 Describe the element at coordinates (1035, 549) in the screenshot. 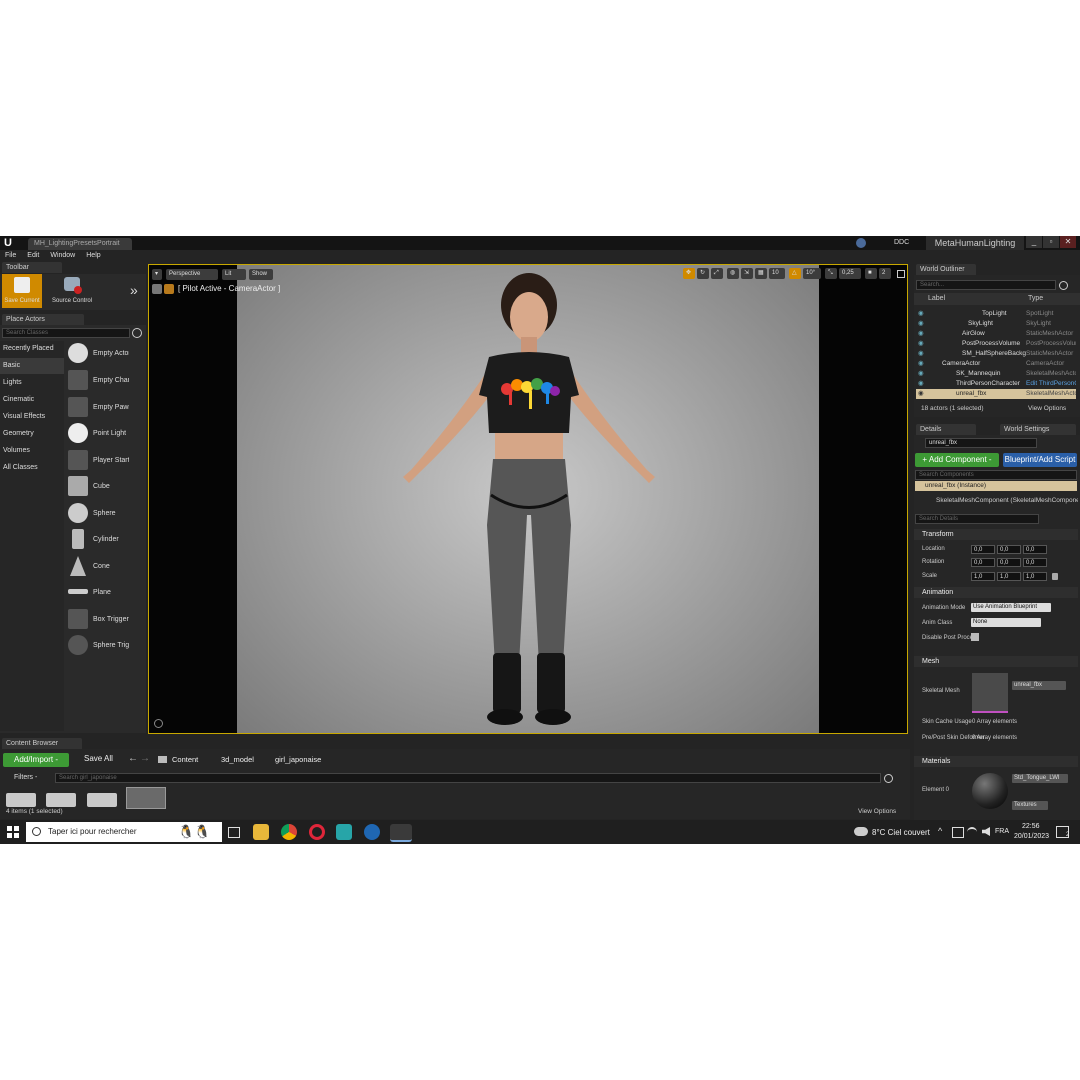

I see `location-z: 0,0` at that location.